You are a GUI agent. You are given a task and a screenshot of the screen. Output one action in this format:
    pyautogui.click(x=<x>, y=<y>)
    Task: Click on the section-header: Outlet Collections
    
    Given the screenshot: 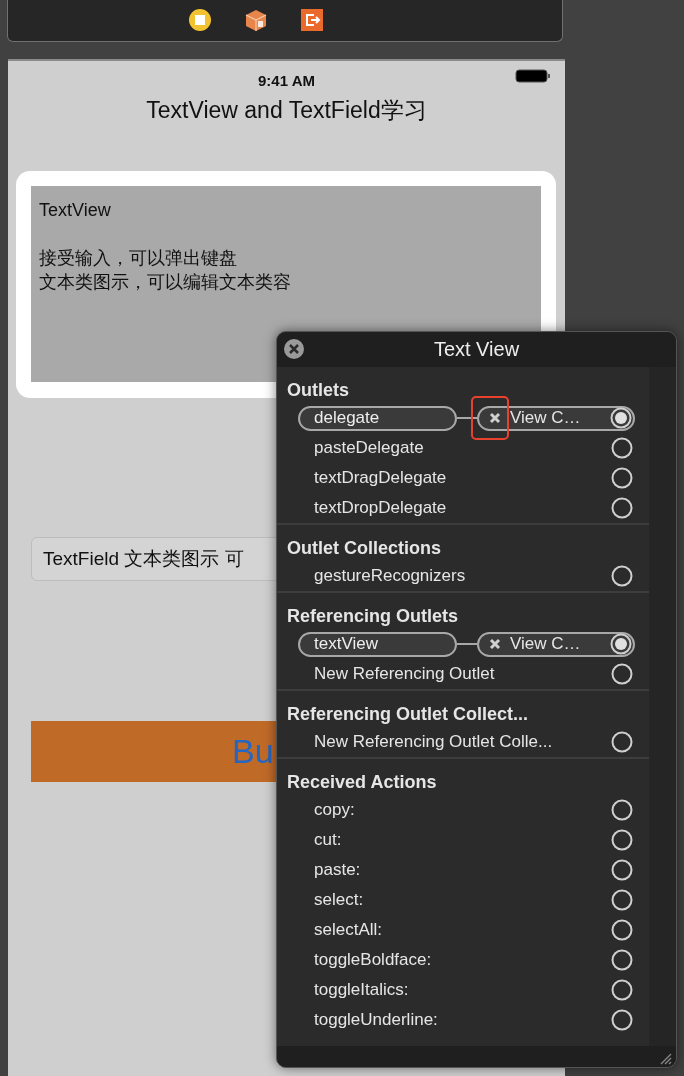 What is the action you would take?
    pyautogui.click(x=364, y=548)
    